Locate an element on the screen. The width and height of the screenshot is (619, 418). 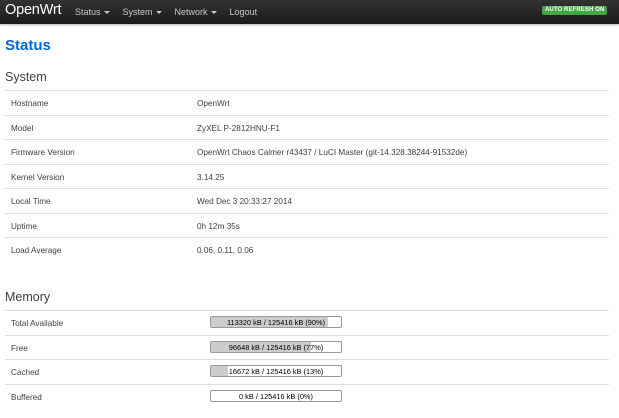
progress-bar: 16672 kB / 125416 kB (13%) is located at coordinates (276, 371).